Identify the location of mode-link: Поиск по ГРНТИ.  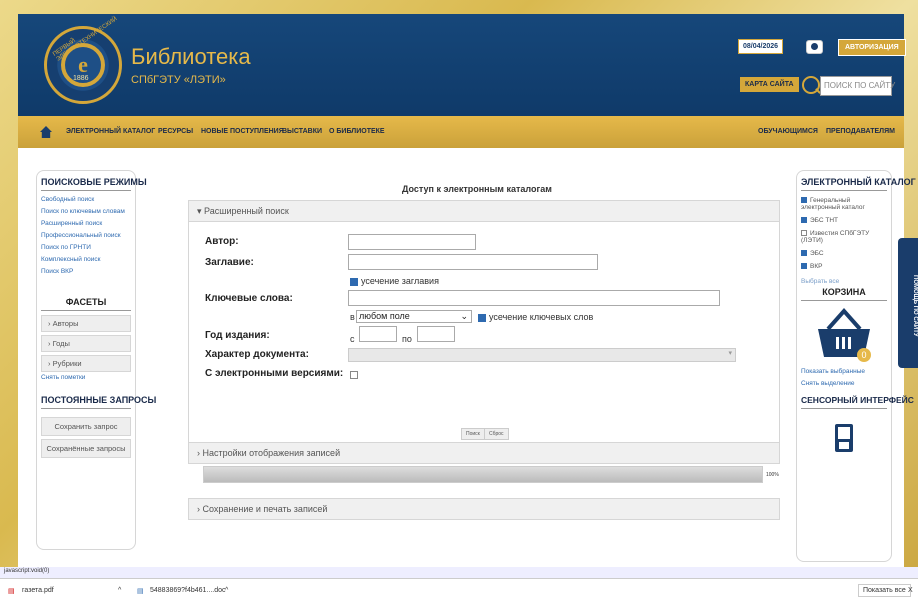
(86, 247).